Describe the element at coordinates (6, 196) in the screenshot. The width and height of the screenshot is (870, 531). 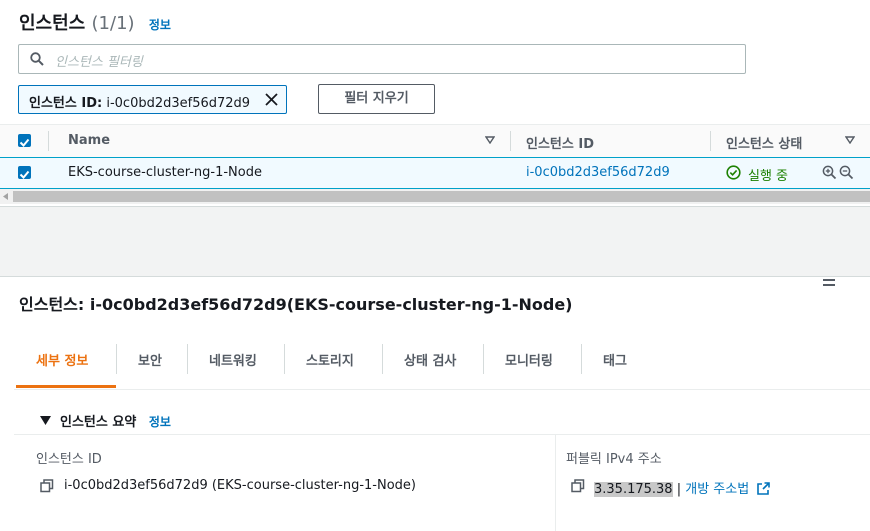
I see `scroll-left-icon` at that location.